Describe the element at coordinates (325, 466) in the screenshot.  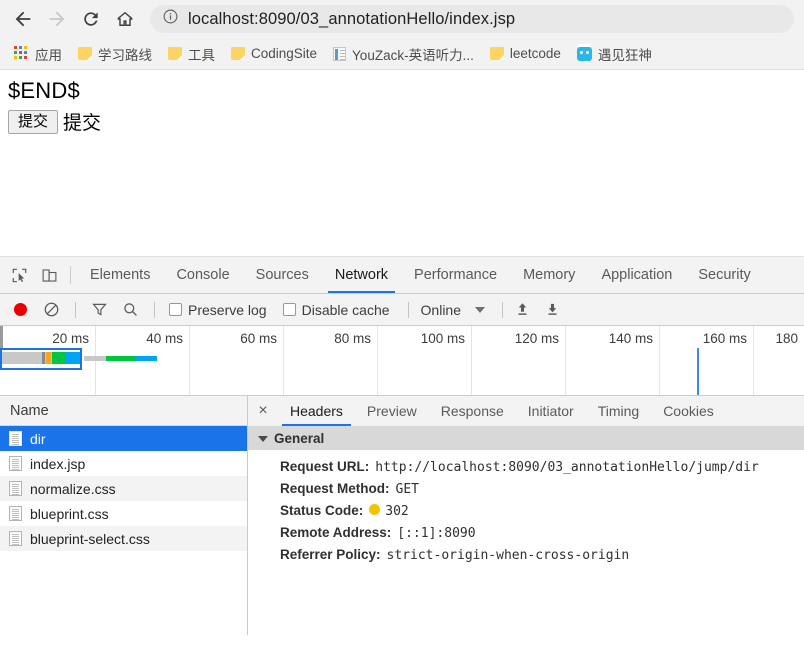
I see `field-key: Request URL:` at that location.